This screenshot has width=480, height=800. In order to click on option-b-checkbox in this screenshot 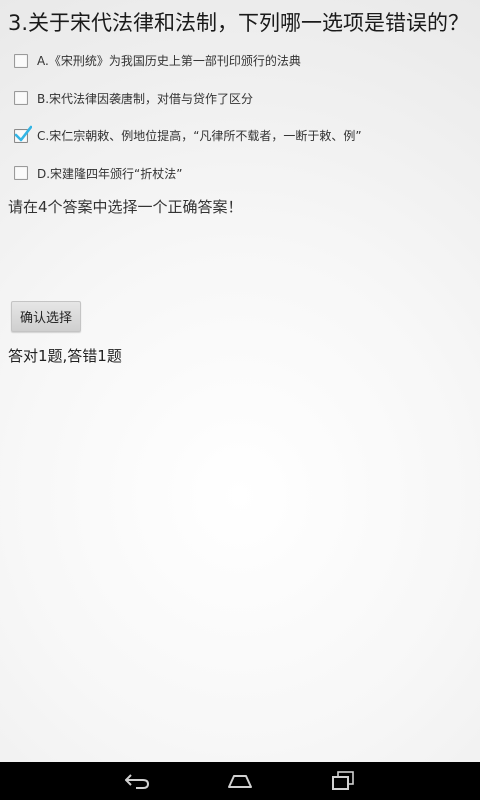, I will do `click(21, 98)`.